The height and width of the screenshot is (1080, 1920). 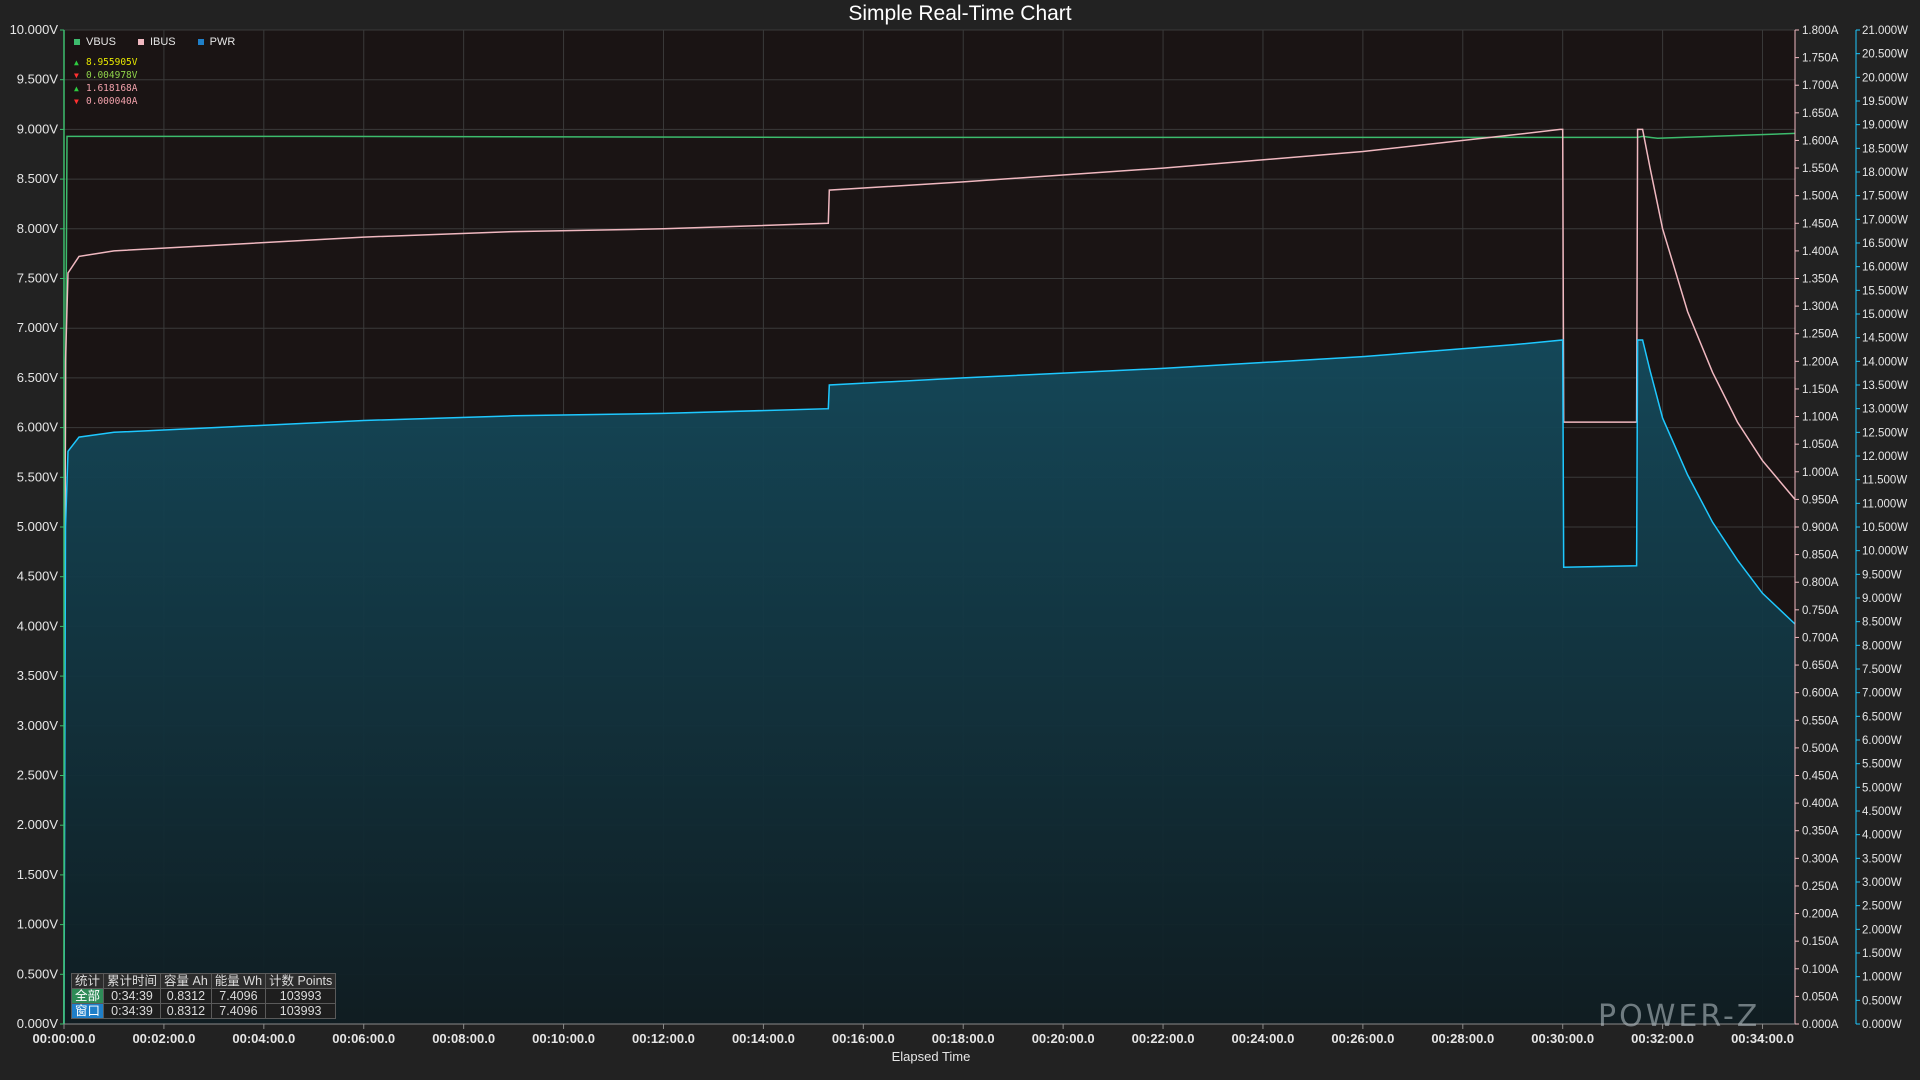 I want to click on y-right1-tick-label: 1.300A, so click(x=1820, y=307).